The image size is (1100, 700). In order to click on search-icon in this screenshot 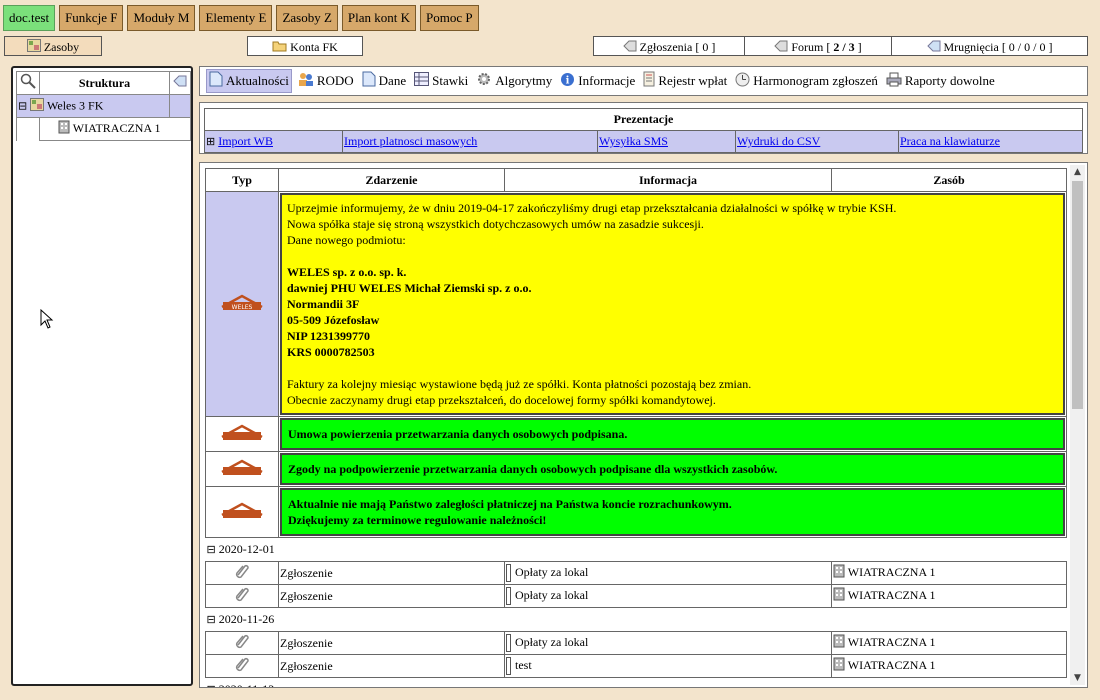, I will do `click(28, 83)`.